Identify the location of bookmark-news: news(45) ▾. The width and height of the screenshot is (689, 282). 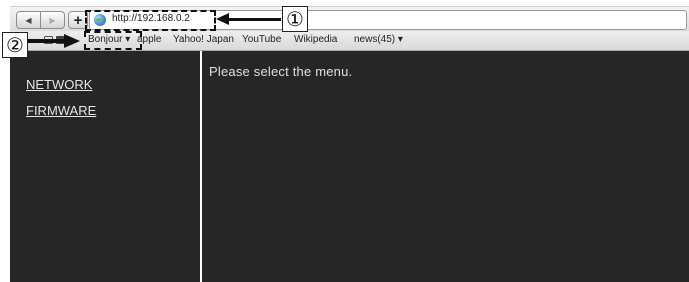
(378, 39).